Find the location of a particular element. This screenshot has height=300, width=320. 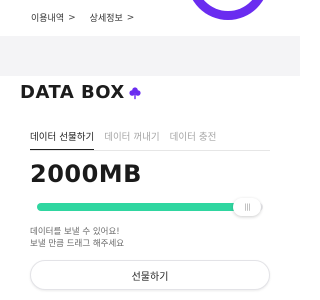

grip-icon: ||| is located at coordinates (247, 207).